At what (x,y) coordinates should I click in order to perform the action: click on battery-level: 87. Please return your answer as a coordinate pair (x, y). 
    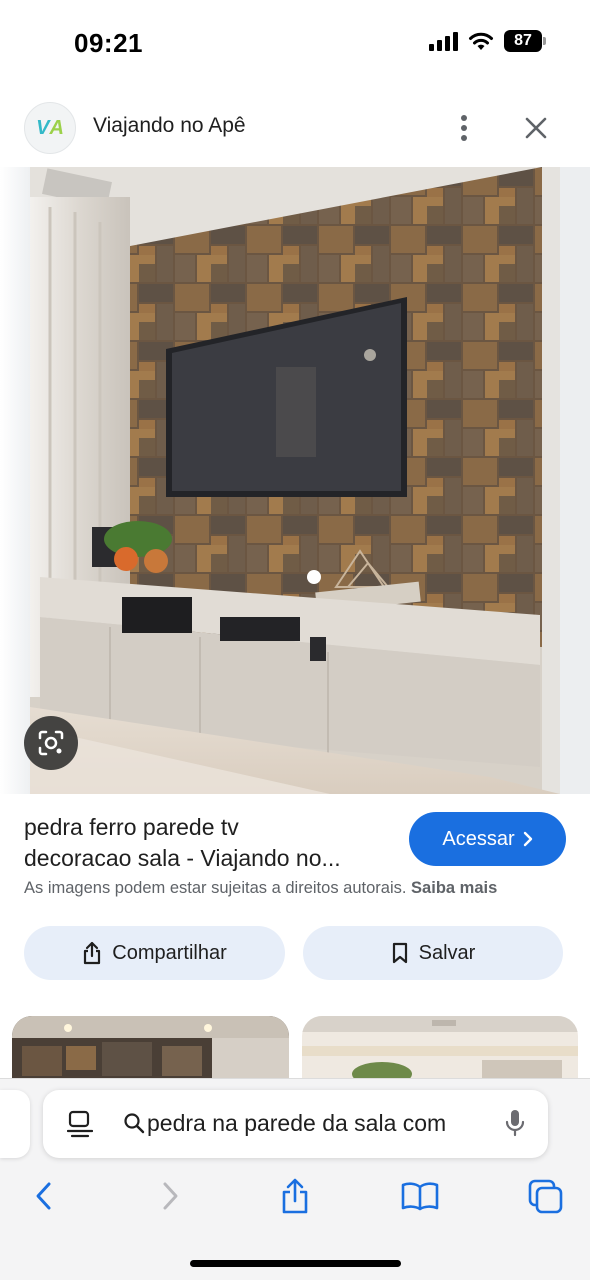
    Looking at the image, I should click on (523, 40).